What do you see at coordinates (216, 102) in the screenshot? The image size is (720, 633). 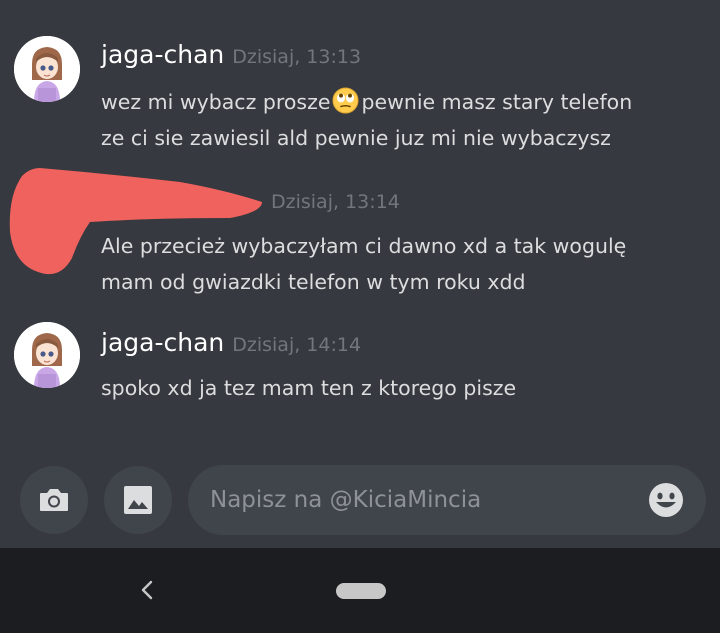 I see `message-text: wez mi wybacz prosze` at bounding box center [216, 102].